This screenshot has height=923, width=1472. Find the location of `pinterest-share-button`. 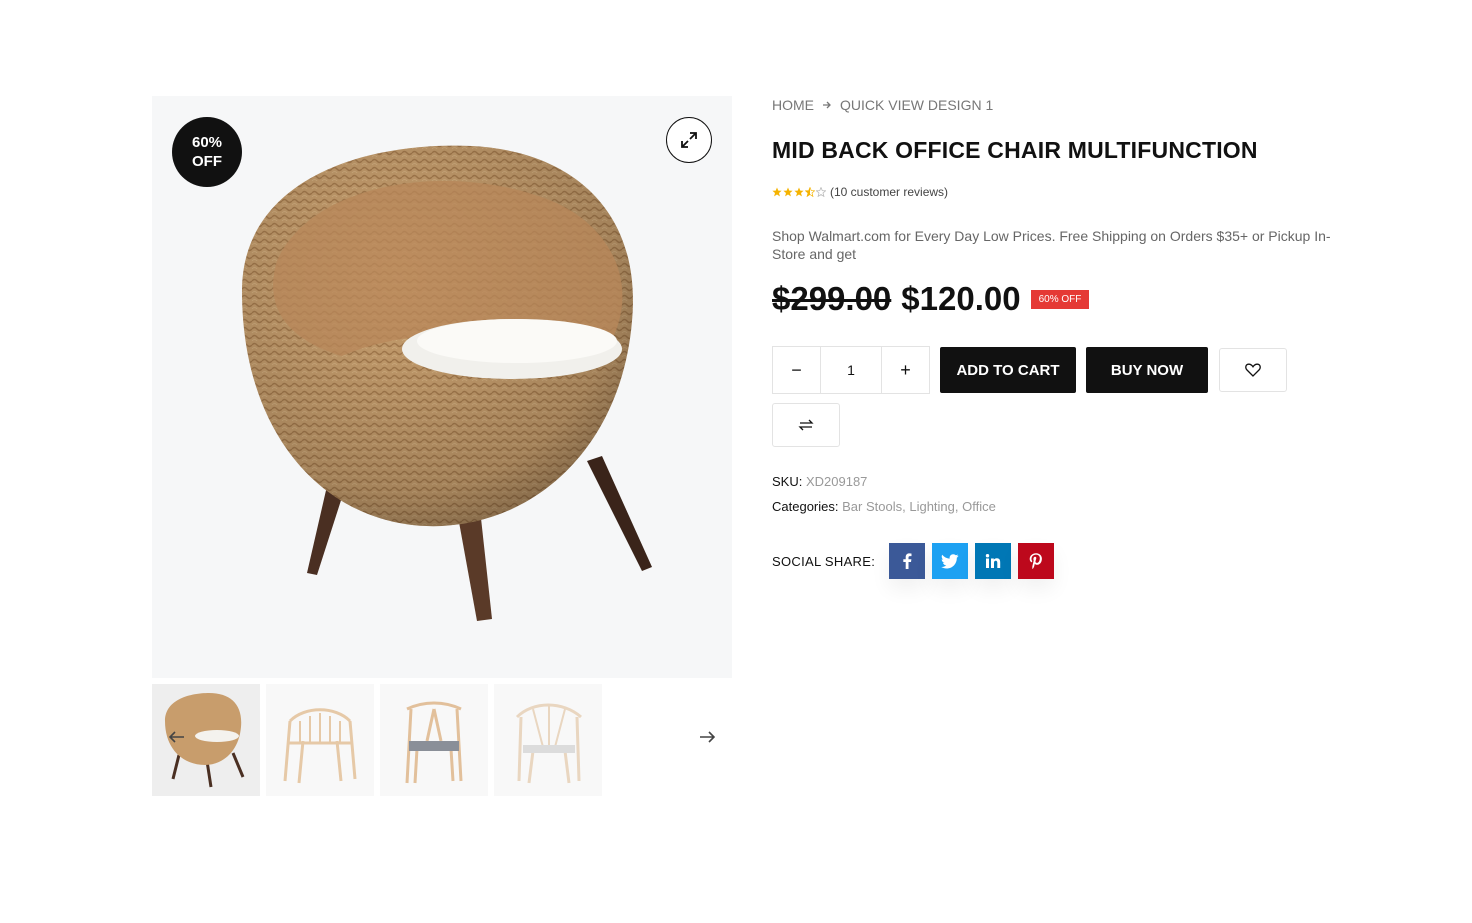

pinterest-share-button is located at coordinates (1036, 561).